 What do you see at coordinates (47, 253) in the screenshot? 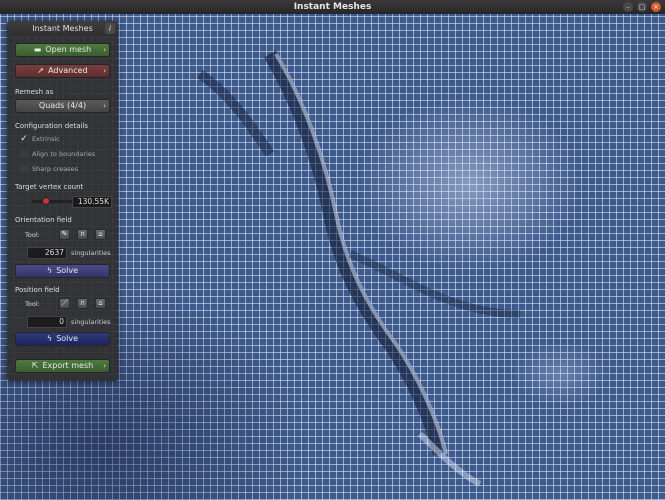
I see `orientation-singularities-value: 2637` at bounding box center [47, 253].